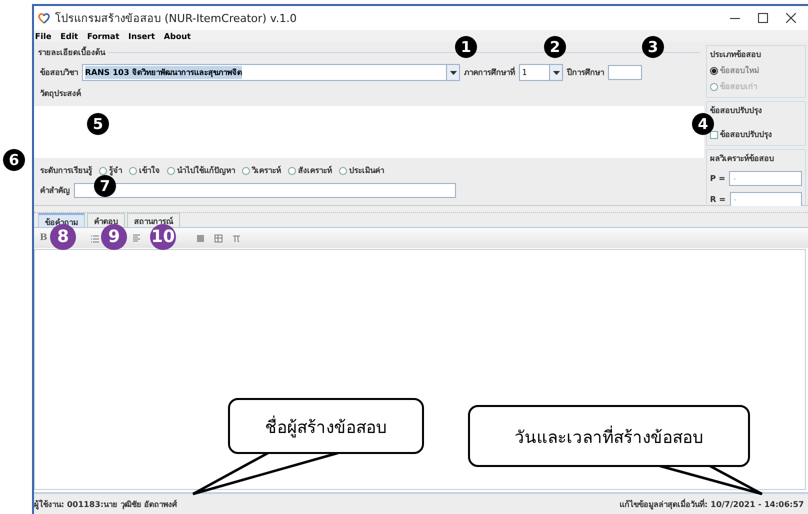 The image size is (808, 514). I want to click on course-dropdown: RANS 103 จิตวิทยาพัฒนาการและสุขภาพจิต, so click(271, 72).